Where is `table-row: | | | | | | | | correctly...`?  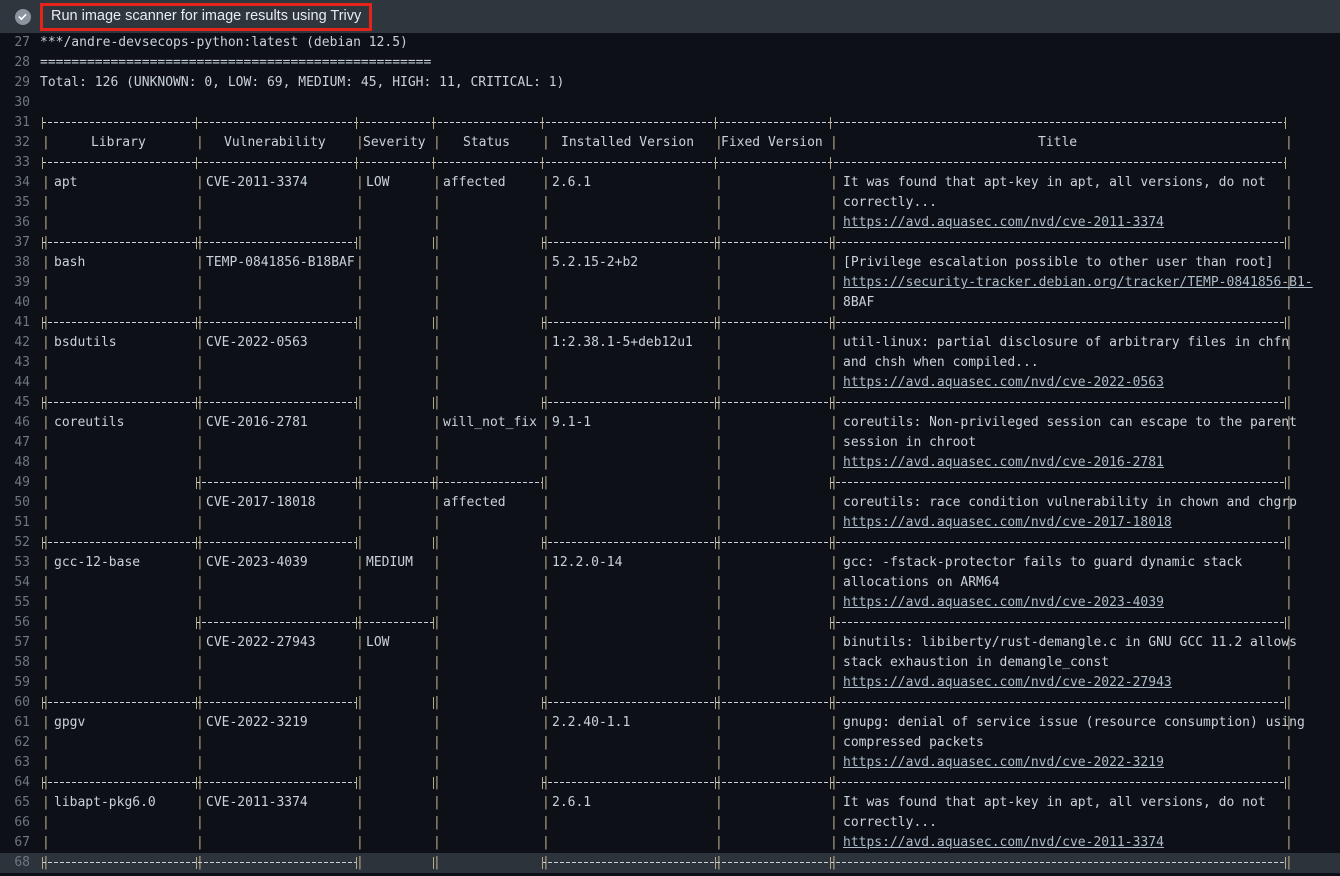
table-row: | | | | | | | | correctly... is located at coordinates (690, 823).